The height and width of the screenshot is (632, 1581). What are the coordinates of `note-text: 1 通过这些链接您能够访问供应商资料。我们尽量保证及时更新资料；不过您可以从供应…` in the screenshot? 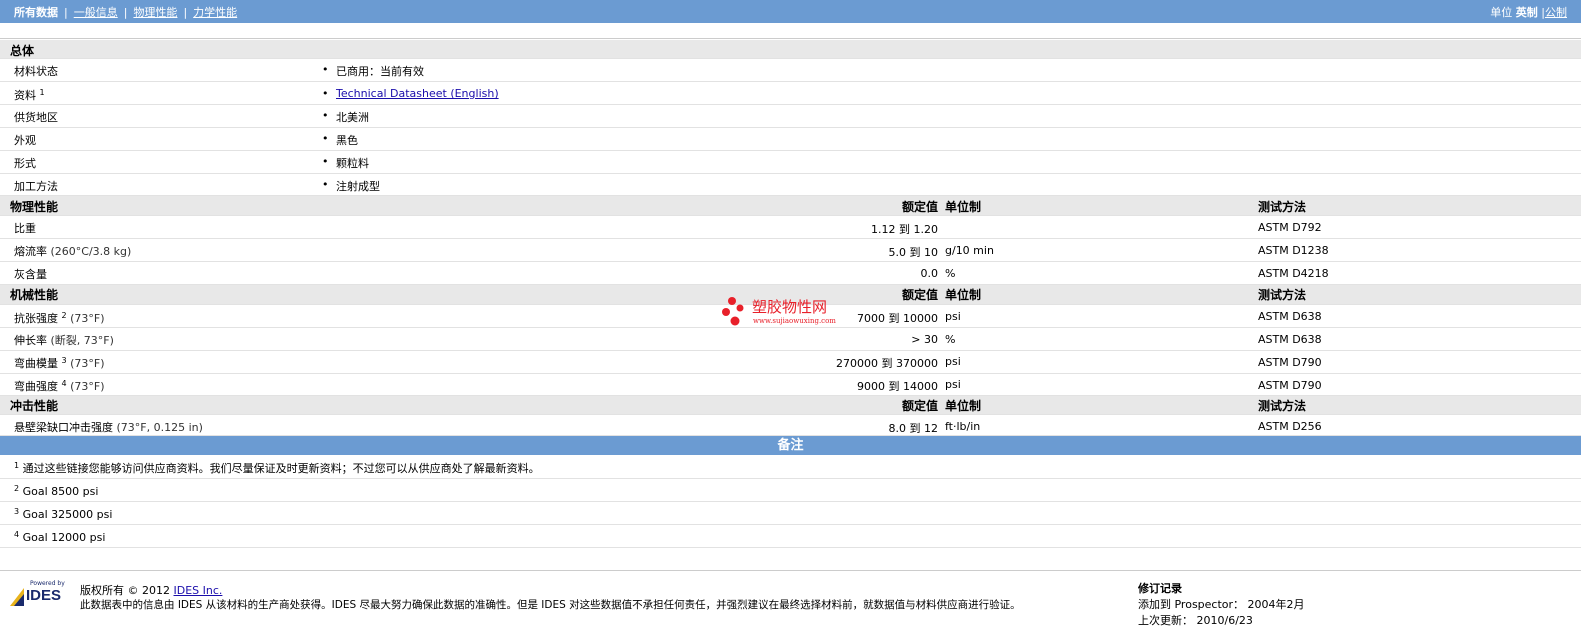 It's located at (277, 468).